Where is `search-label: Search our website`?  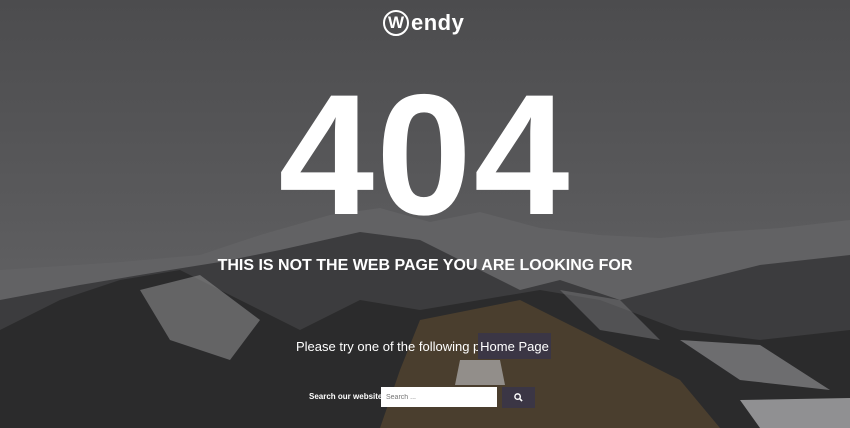
search-label: Search our website is located at coordinates (346, 396).